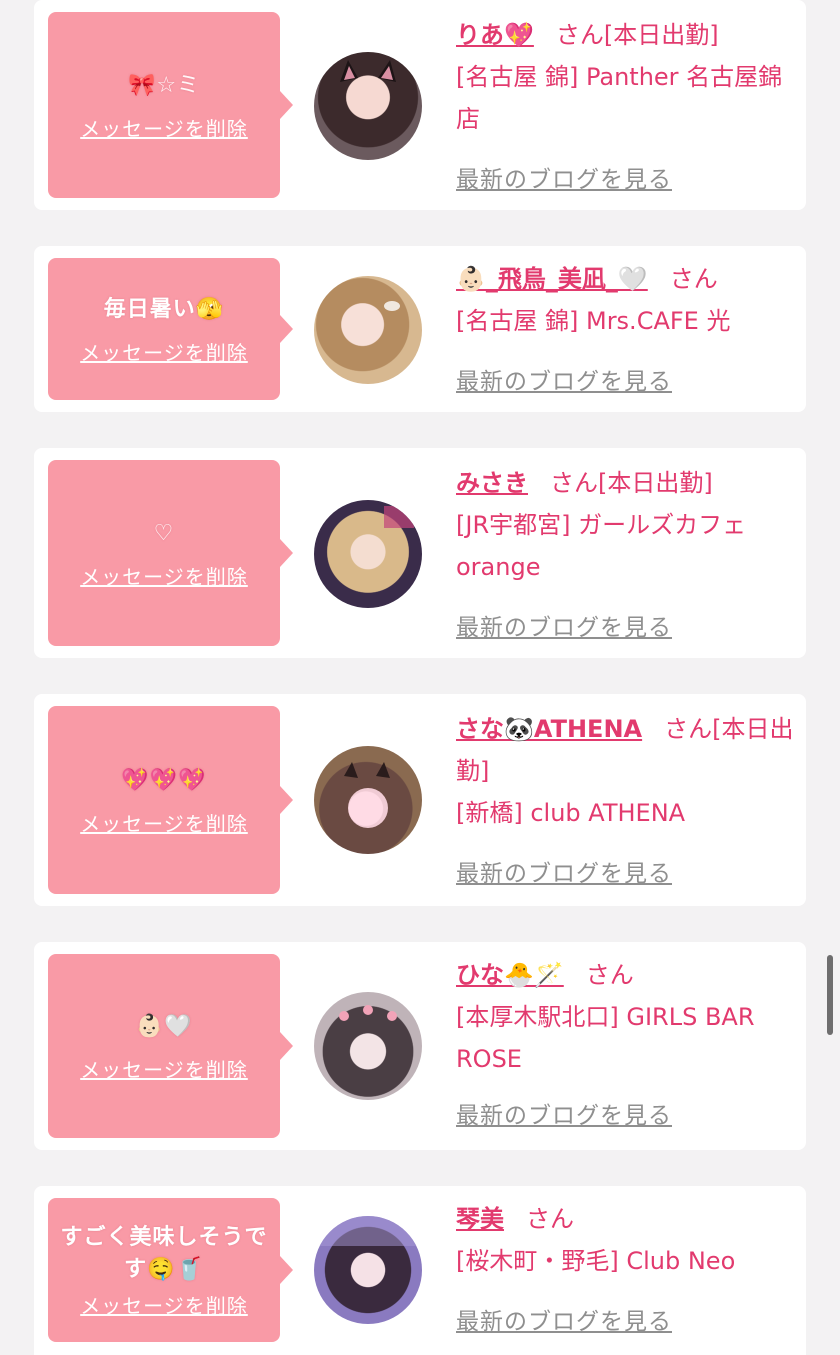 This screenshot has height=1355, width=840. What do you see at coordinates (170, 553) in the screenshot?
I see `message-bubble: ♡ メッセージを削除` at bounding box center [170, 553].